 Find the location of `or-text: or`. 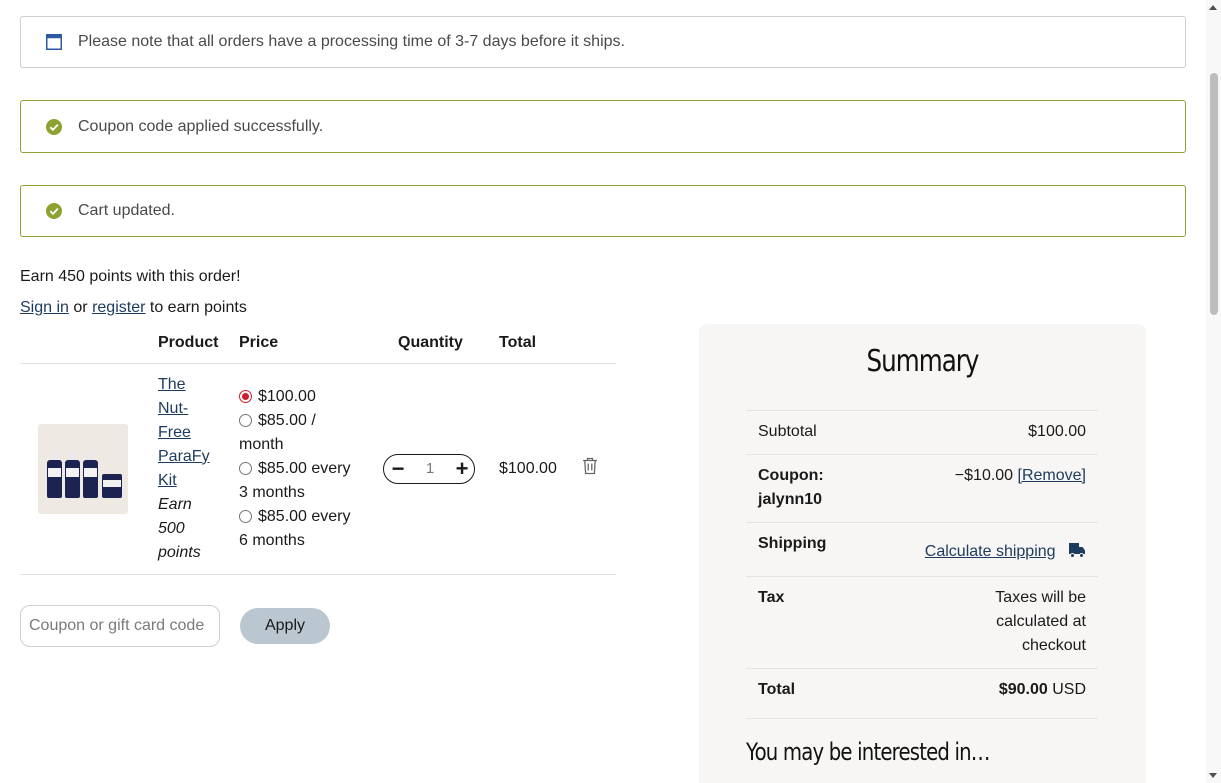

or-text: or is located at coordinates (80, 307).